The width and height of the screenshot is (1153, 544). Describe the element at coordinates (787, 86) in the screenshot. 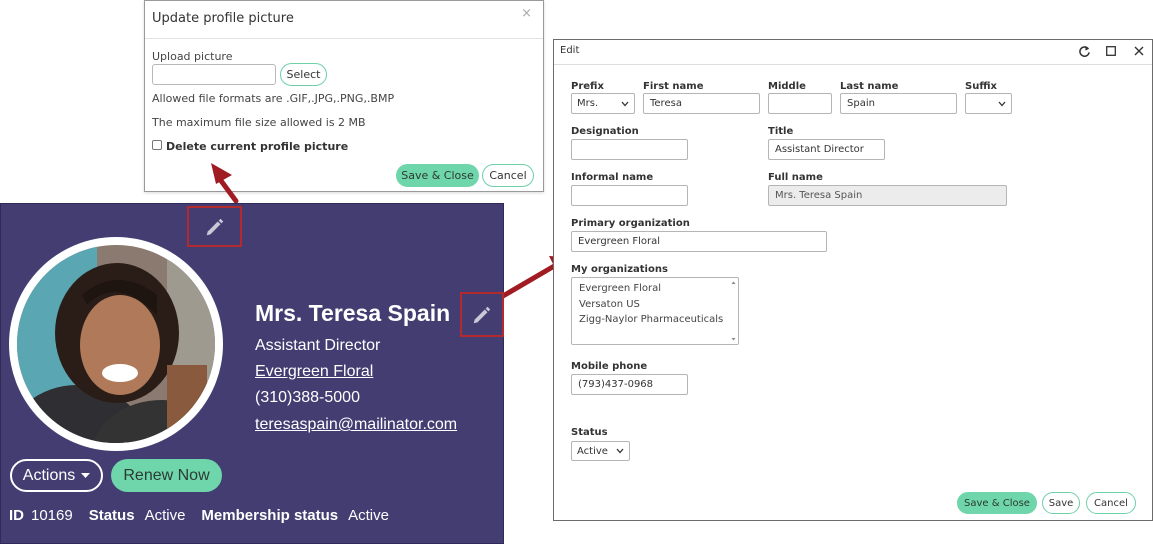

I see `middle-name-label: Middle` at that location.